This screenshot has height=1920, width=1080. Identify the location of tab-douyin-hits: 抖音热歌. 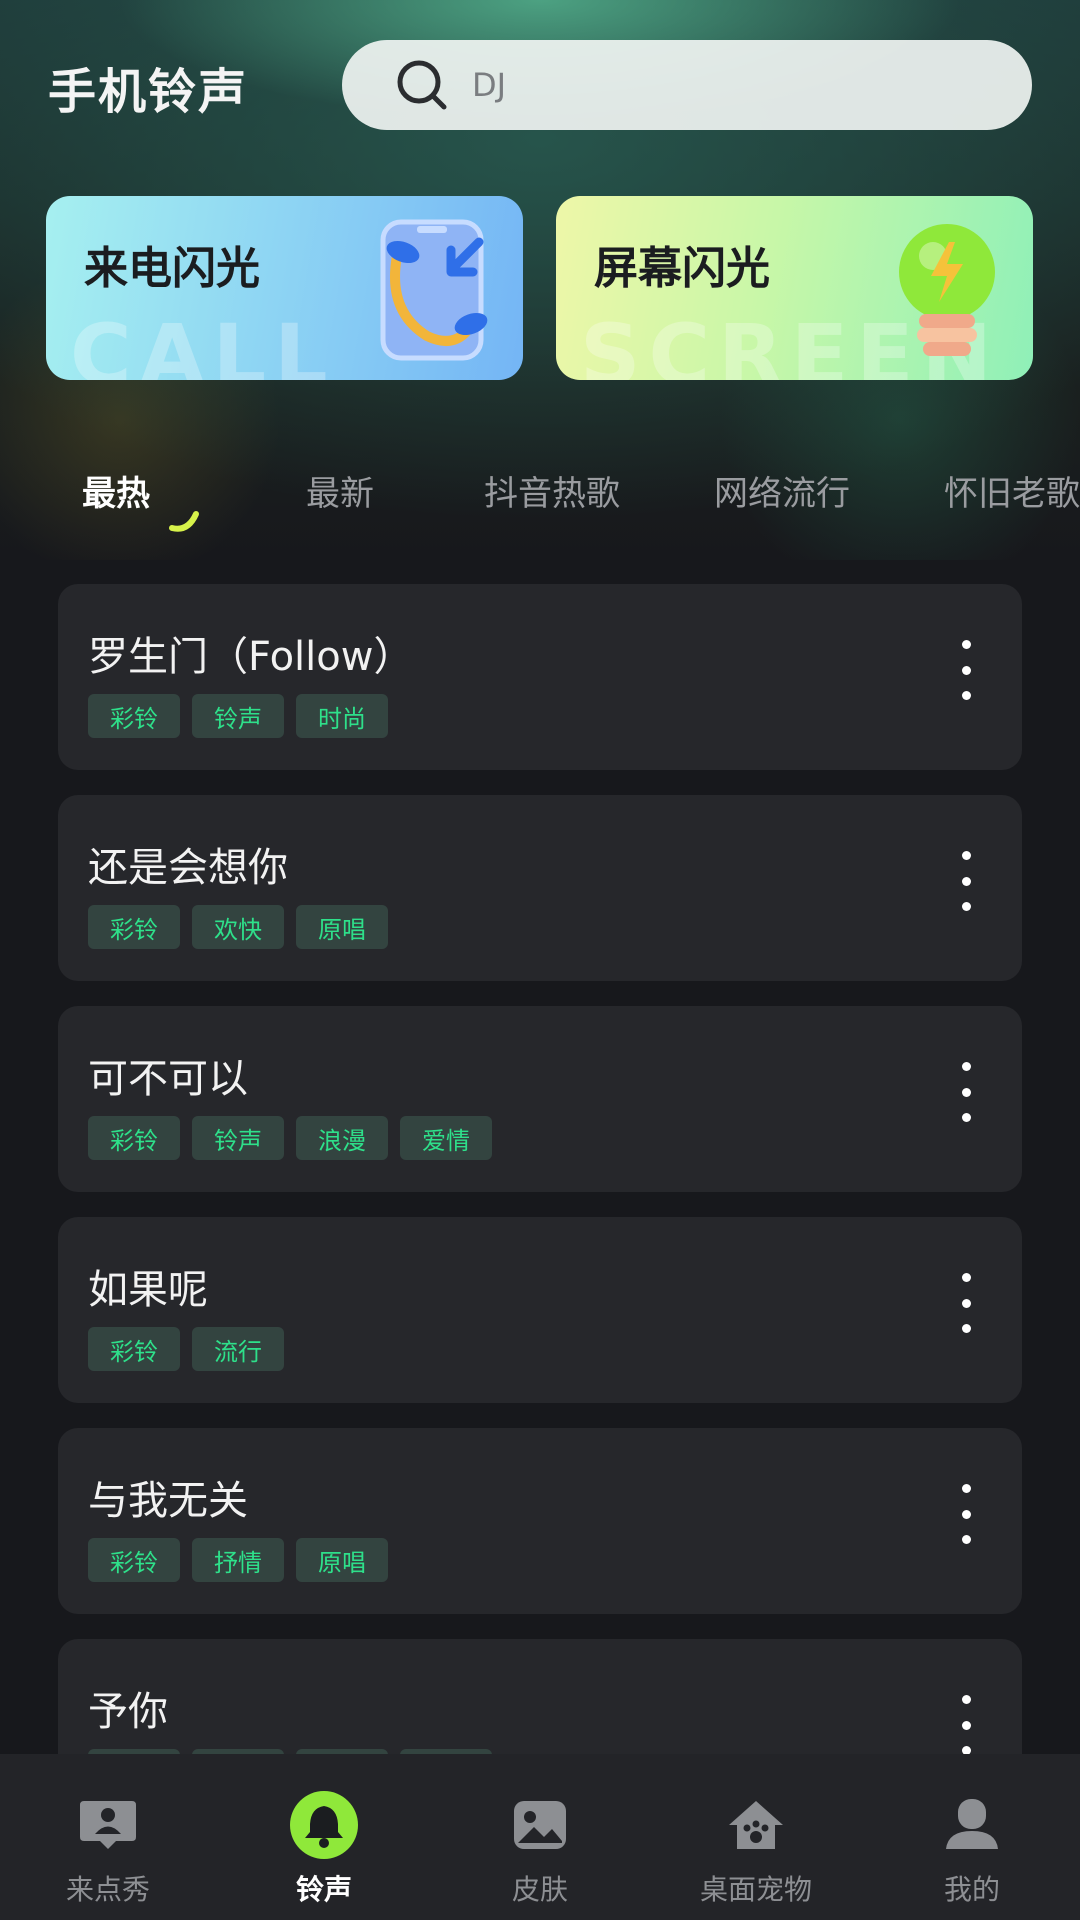
(552, 490).